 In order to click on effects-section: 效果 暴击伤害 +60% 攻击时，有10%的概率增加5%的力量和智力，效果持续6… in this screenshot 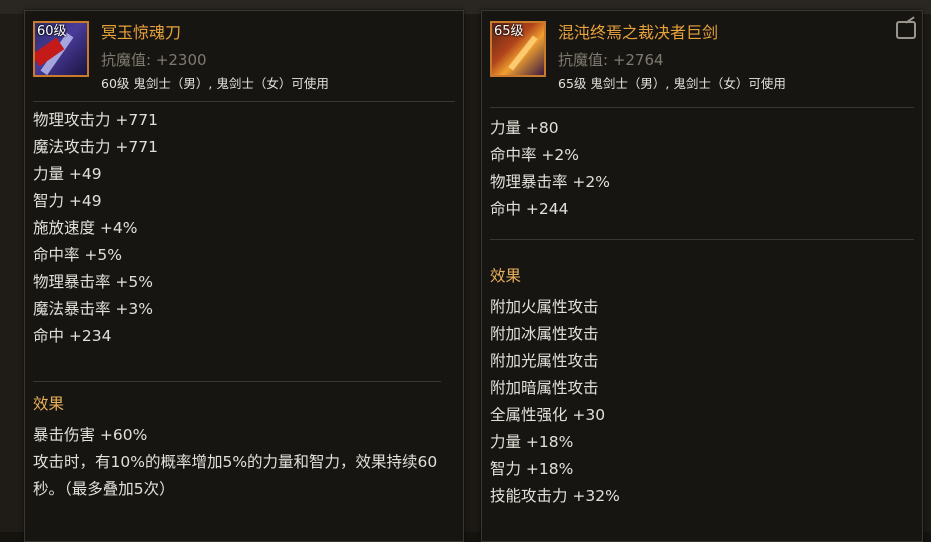, I will do `click(246, 447)`.